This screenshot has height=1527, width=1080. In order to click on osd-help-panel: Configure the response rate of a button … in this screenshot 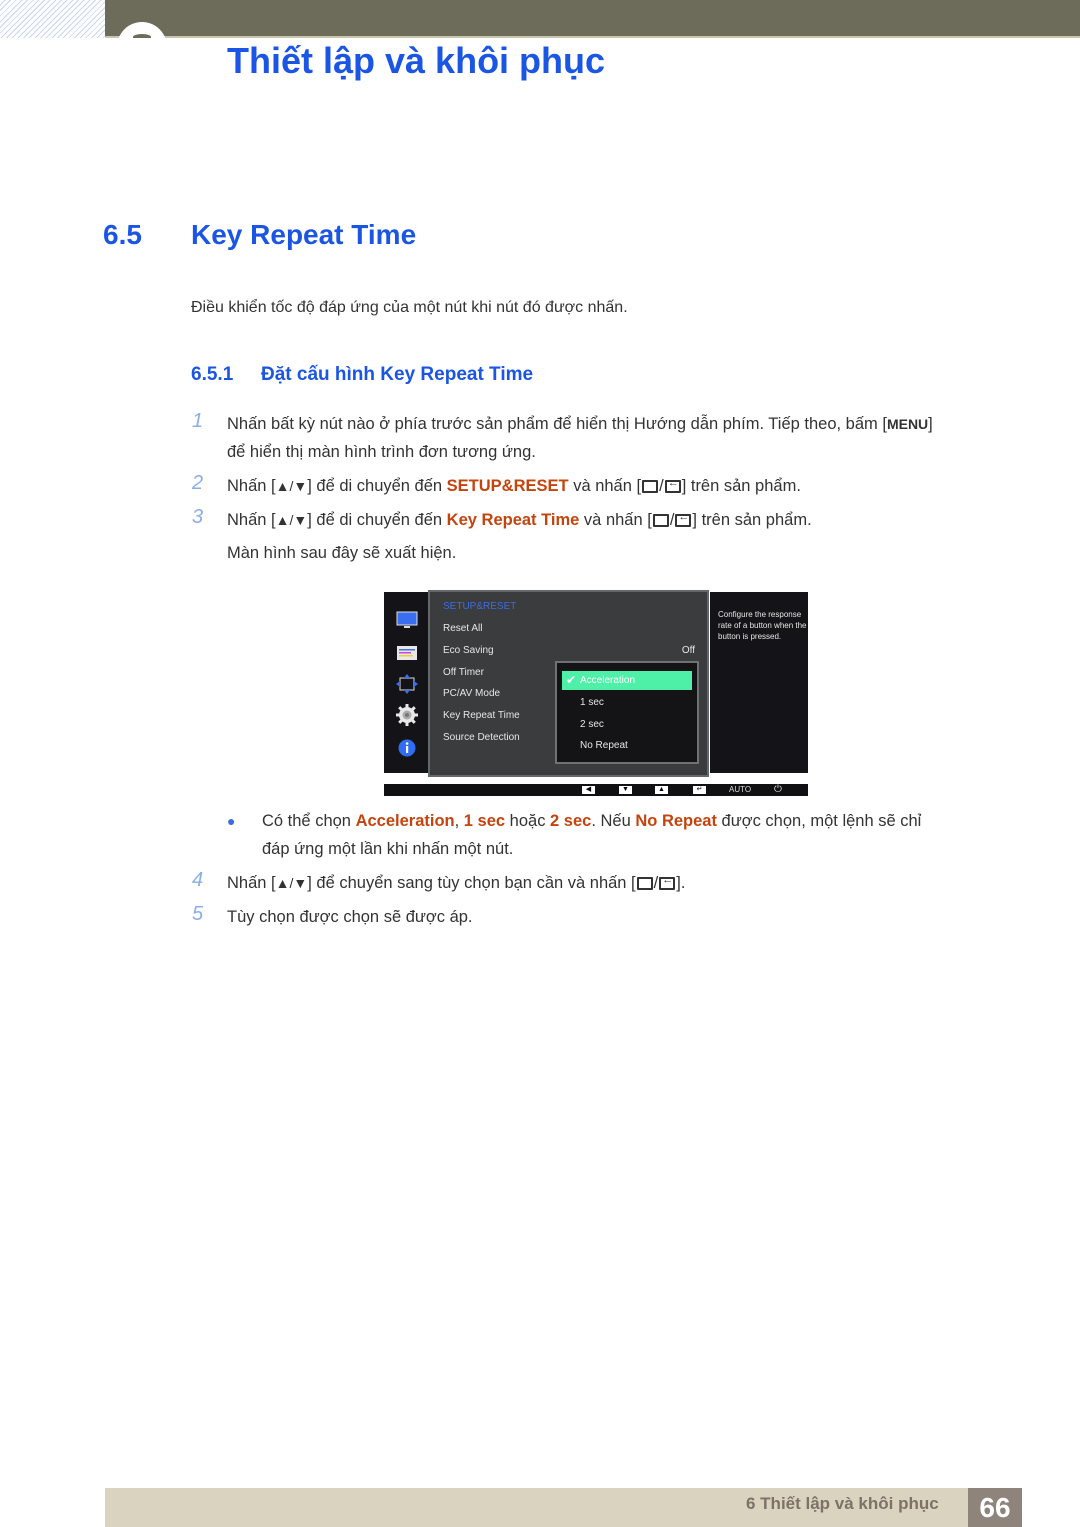, I will do `click(759, 682)`.